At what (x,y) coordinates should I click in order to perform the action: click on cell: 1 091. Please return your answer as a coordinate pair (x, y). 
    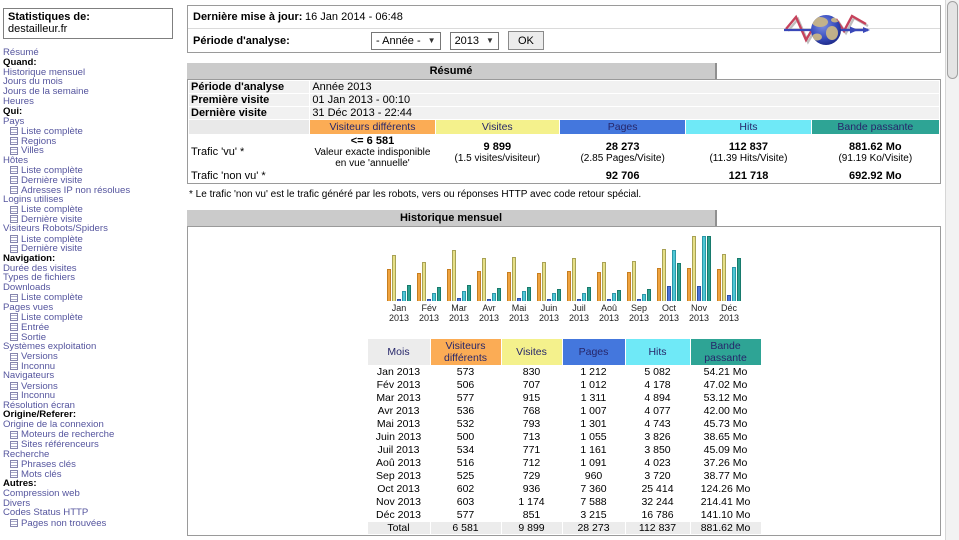
    Looking at the image, I should click on (593, 463).